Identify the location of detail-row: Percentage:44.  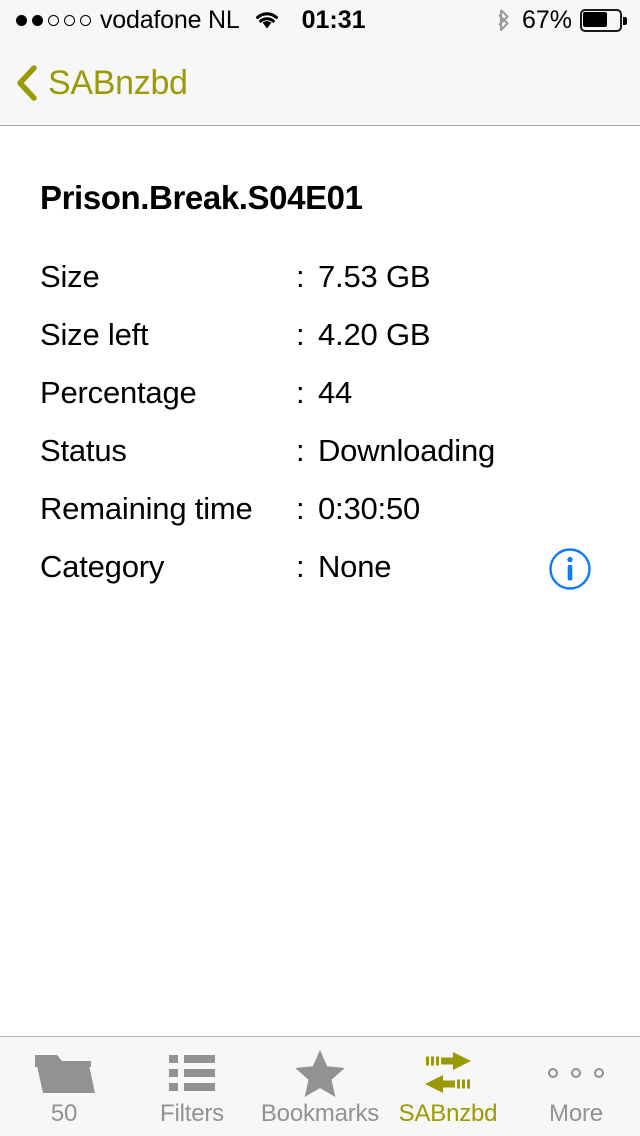
(320, 404).